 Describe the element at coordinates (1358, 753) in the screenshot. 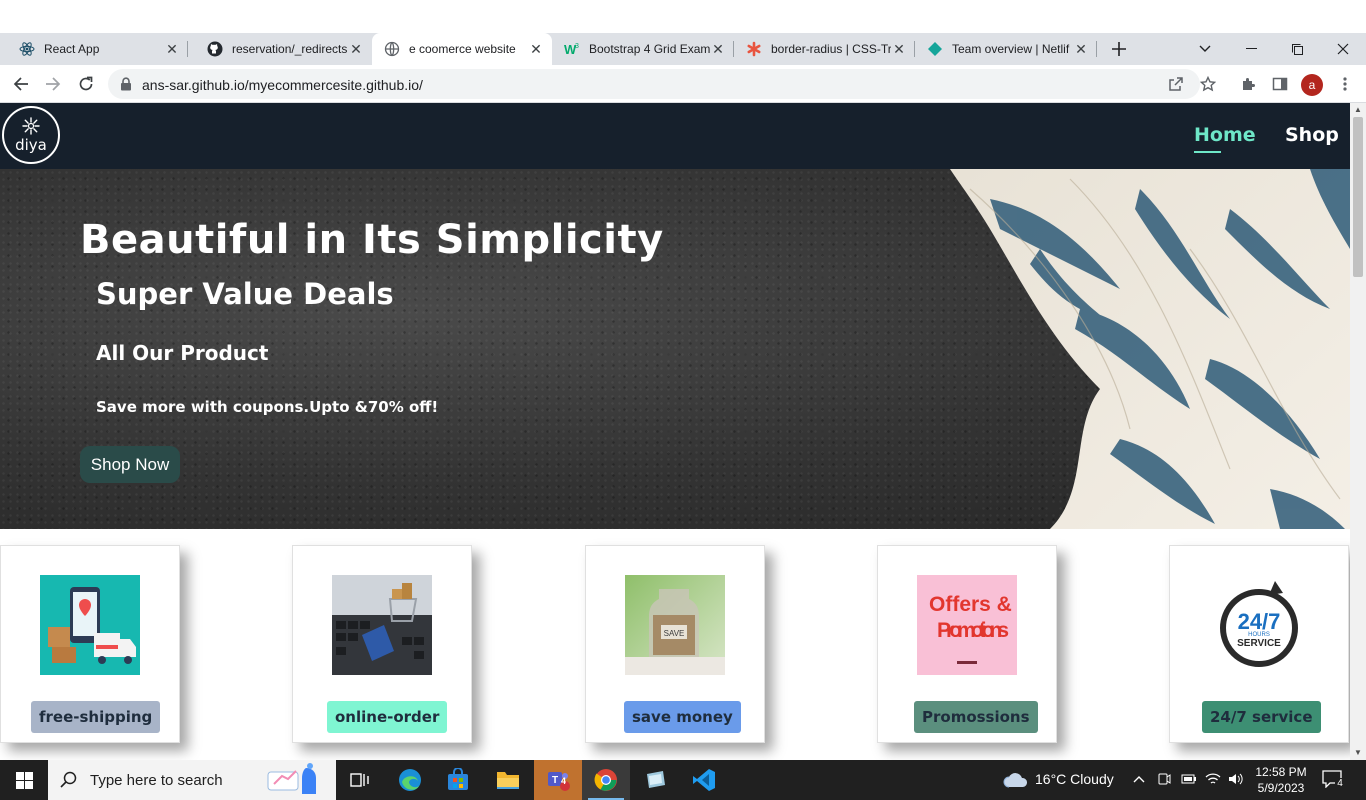

I see `scroll-down-icon: ▼` at that location.